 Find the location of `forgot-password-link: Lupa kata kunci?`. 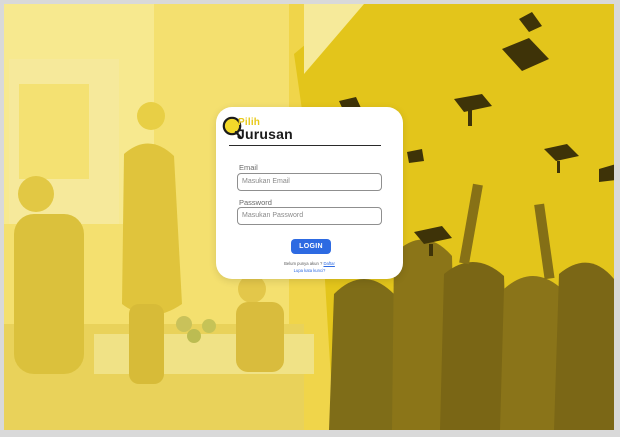

forgot-password-link: Lupa kata kunci? is located at coordinates (310, 270).